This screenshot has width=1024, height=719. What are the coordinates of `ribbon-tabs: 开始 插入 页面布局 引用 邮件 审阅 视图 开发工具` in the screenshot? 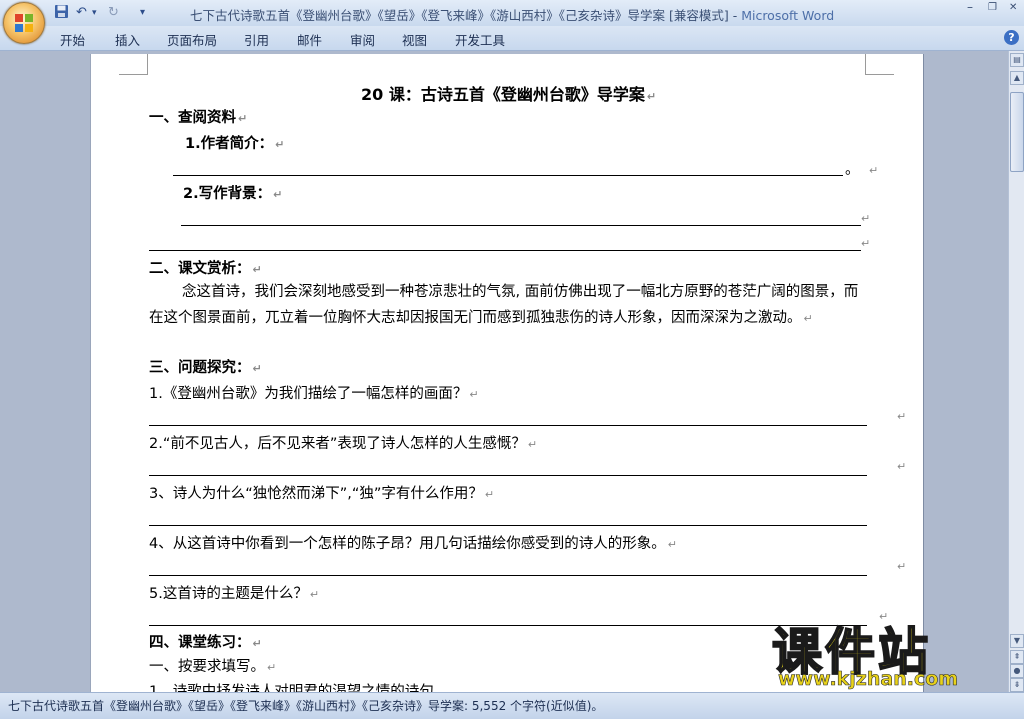 It's located at (512, 38).